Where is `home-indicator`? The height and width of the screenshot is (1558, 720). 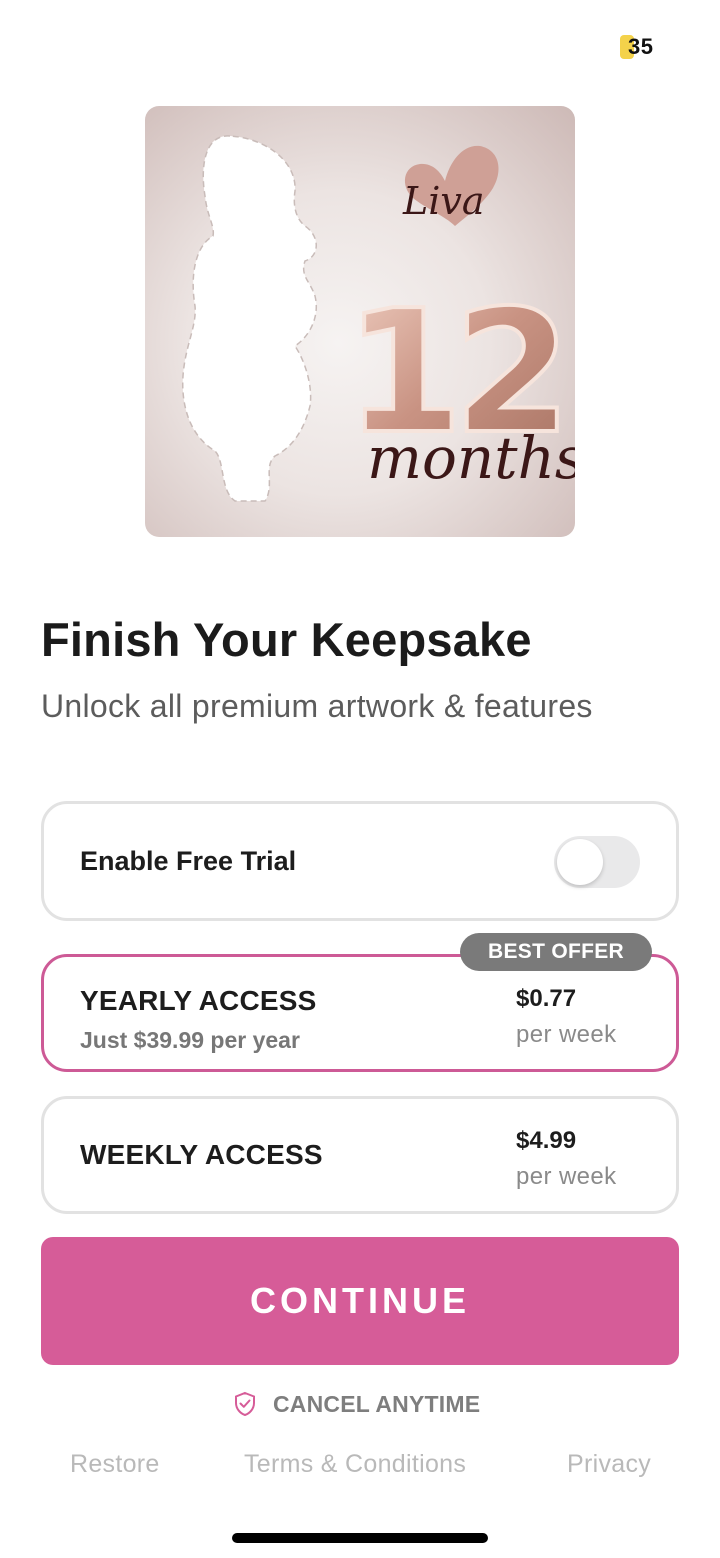 home-indicator is located at coordinates (360, 1538).